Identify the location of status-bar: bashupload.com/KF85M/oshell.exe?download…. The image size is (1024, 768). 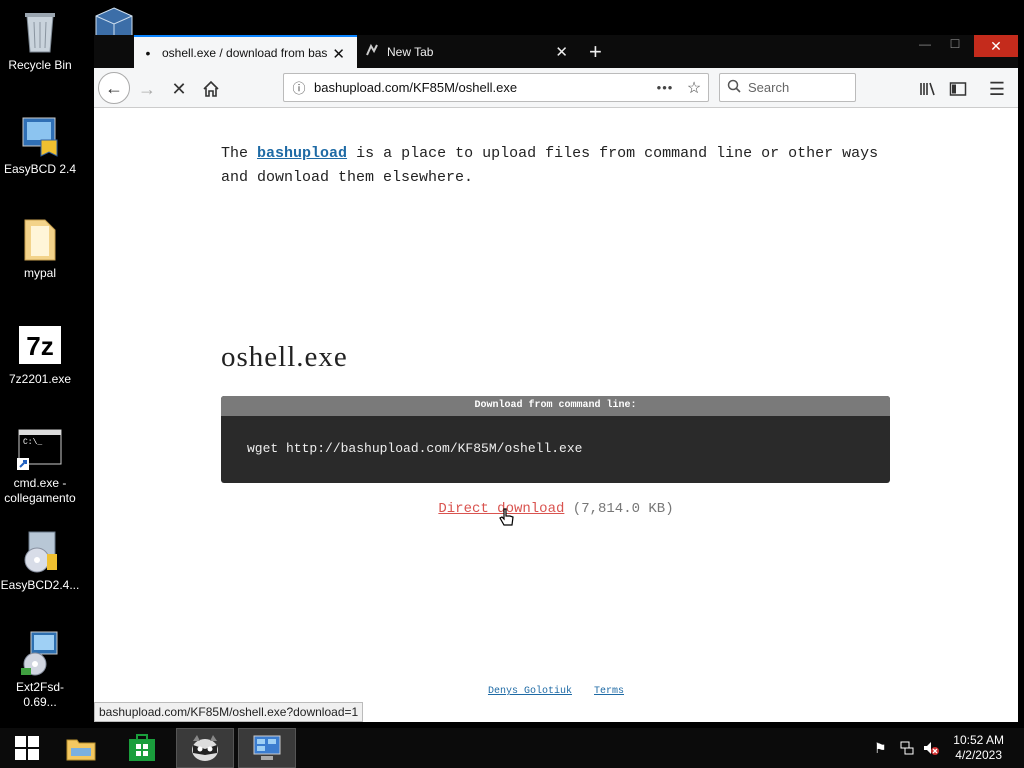
(229, 712).